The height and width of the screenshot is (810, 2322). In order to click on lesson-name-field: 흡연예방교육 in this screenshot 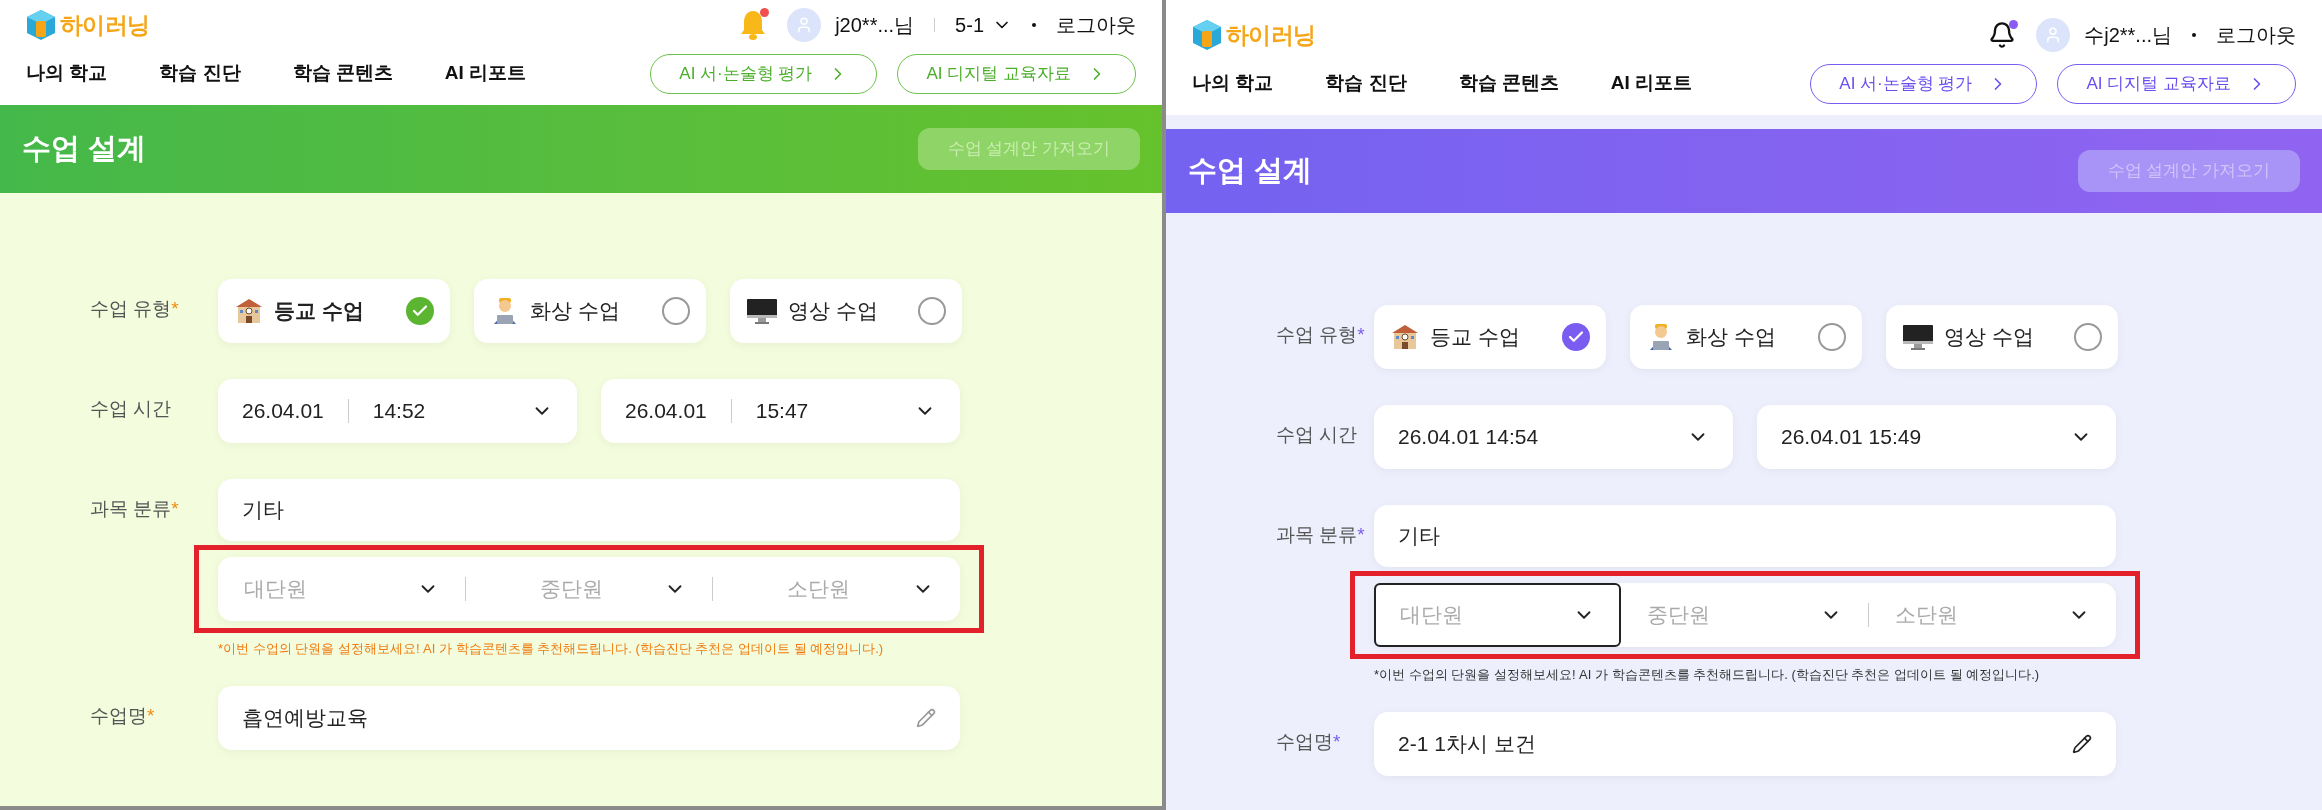, I will do `click(589, 718)`.